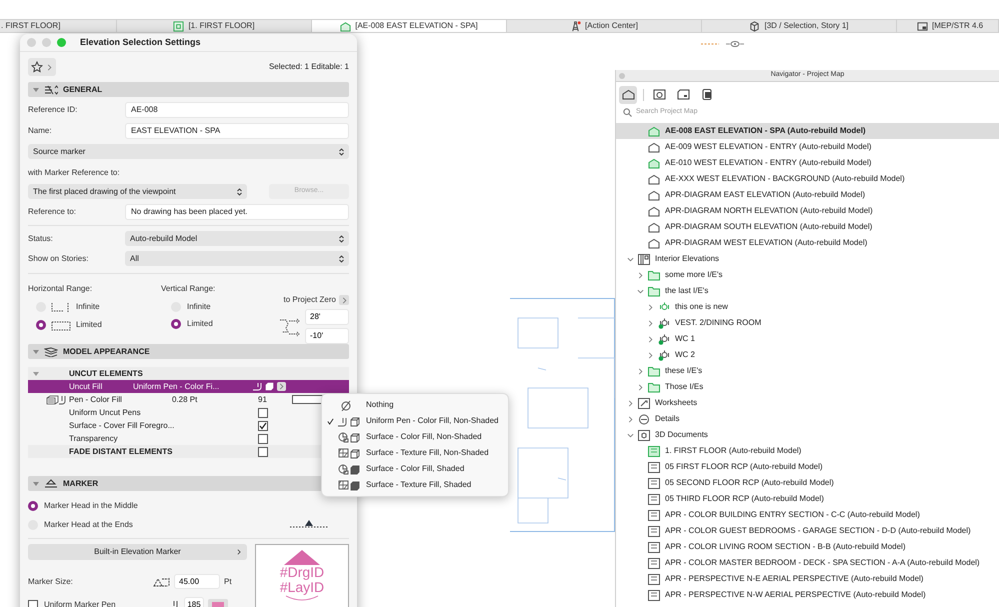  Describe the element at coordinates (237, 131) in the screenshot. I see `name-field: EAST ELEVATION - SPA` at that location.